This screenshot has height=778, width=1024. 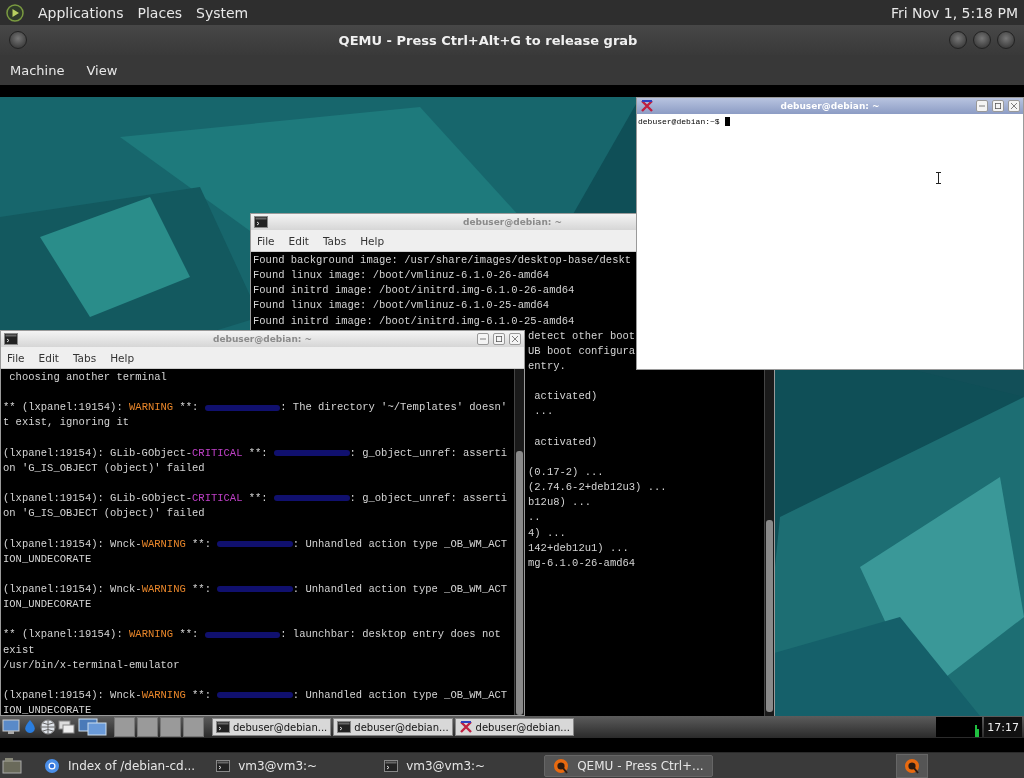 I want to click on log-line: t exist, ignoring it, so click(x=66, y=423).